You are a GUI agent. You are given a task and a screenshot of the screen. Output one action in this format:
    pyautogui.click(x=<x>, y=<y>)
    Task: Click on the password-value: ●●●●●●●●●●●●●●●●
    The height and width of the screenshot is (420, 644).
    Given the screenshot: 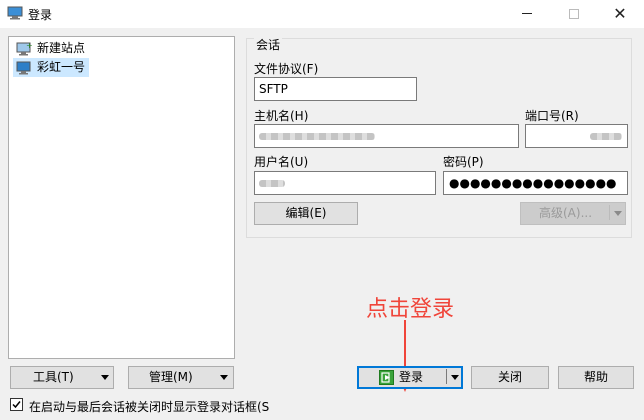 What is the action you would take?
    pyautogui.click(x=533, y=183)
    